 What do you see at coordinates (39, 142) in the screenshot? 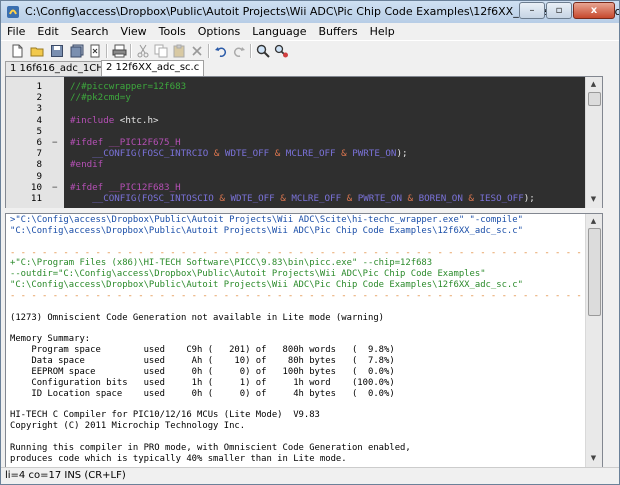
I see `line-number: 6` at bounding box center [39, 142].